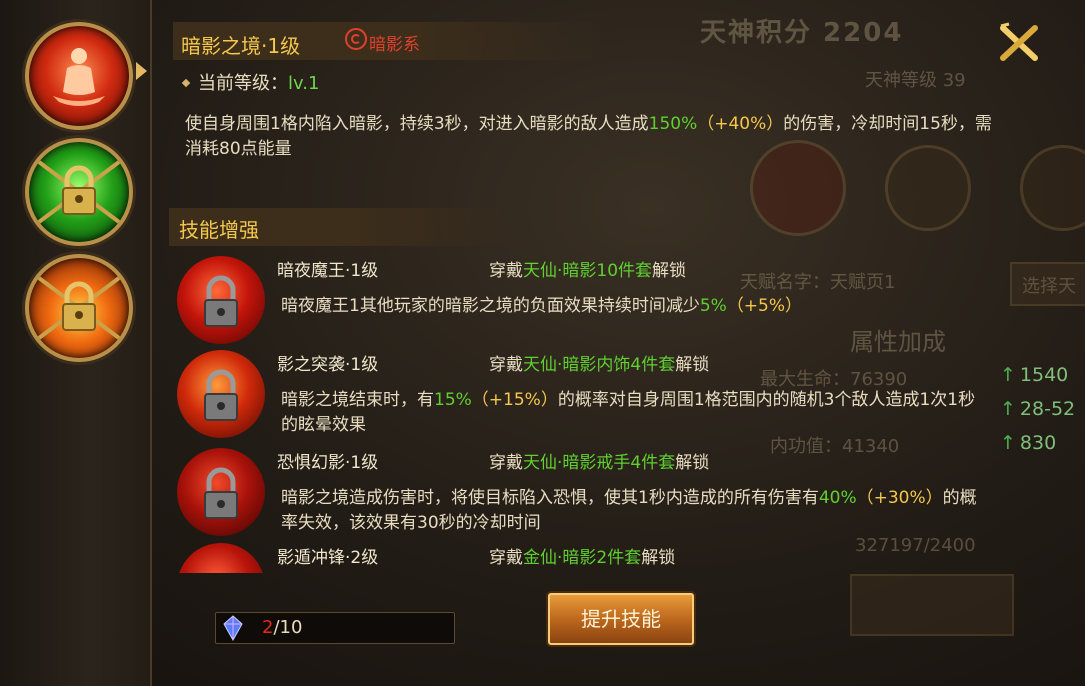 This screenshot has width=1085, height=686. What do you see at coordinates (328, 365) in the screenshot?
I see `enhancement-name: 影之突袭·1级` at bounding box center [328, 365].